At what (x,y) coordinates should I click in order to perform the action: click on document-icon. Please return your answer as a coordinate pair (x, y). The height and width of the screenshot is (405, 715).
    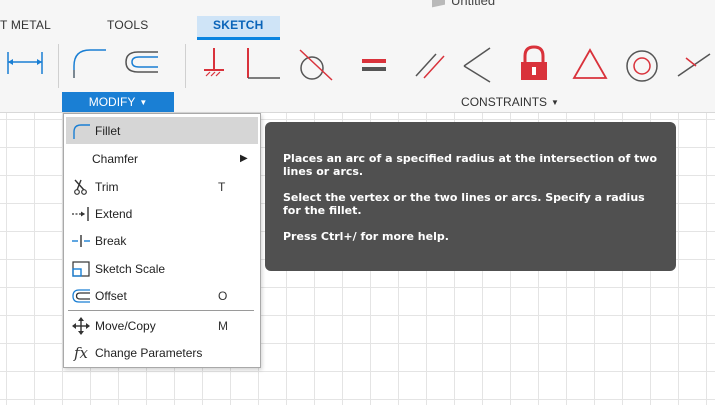
    Looking at the image, I should click on (438, 4).